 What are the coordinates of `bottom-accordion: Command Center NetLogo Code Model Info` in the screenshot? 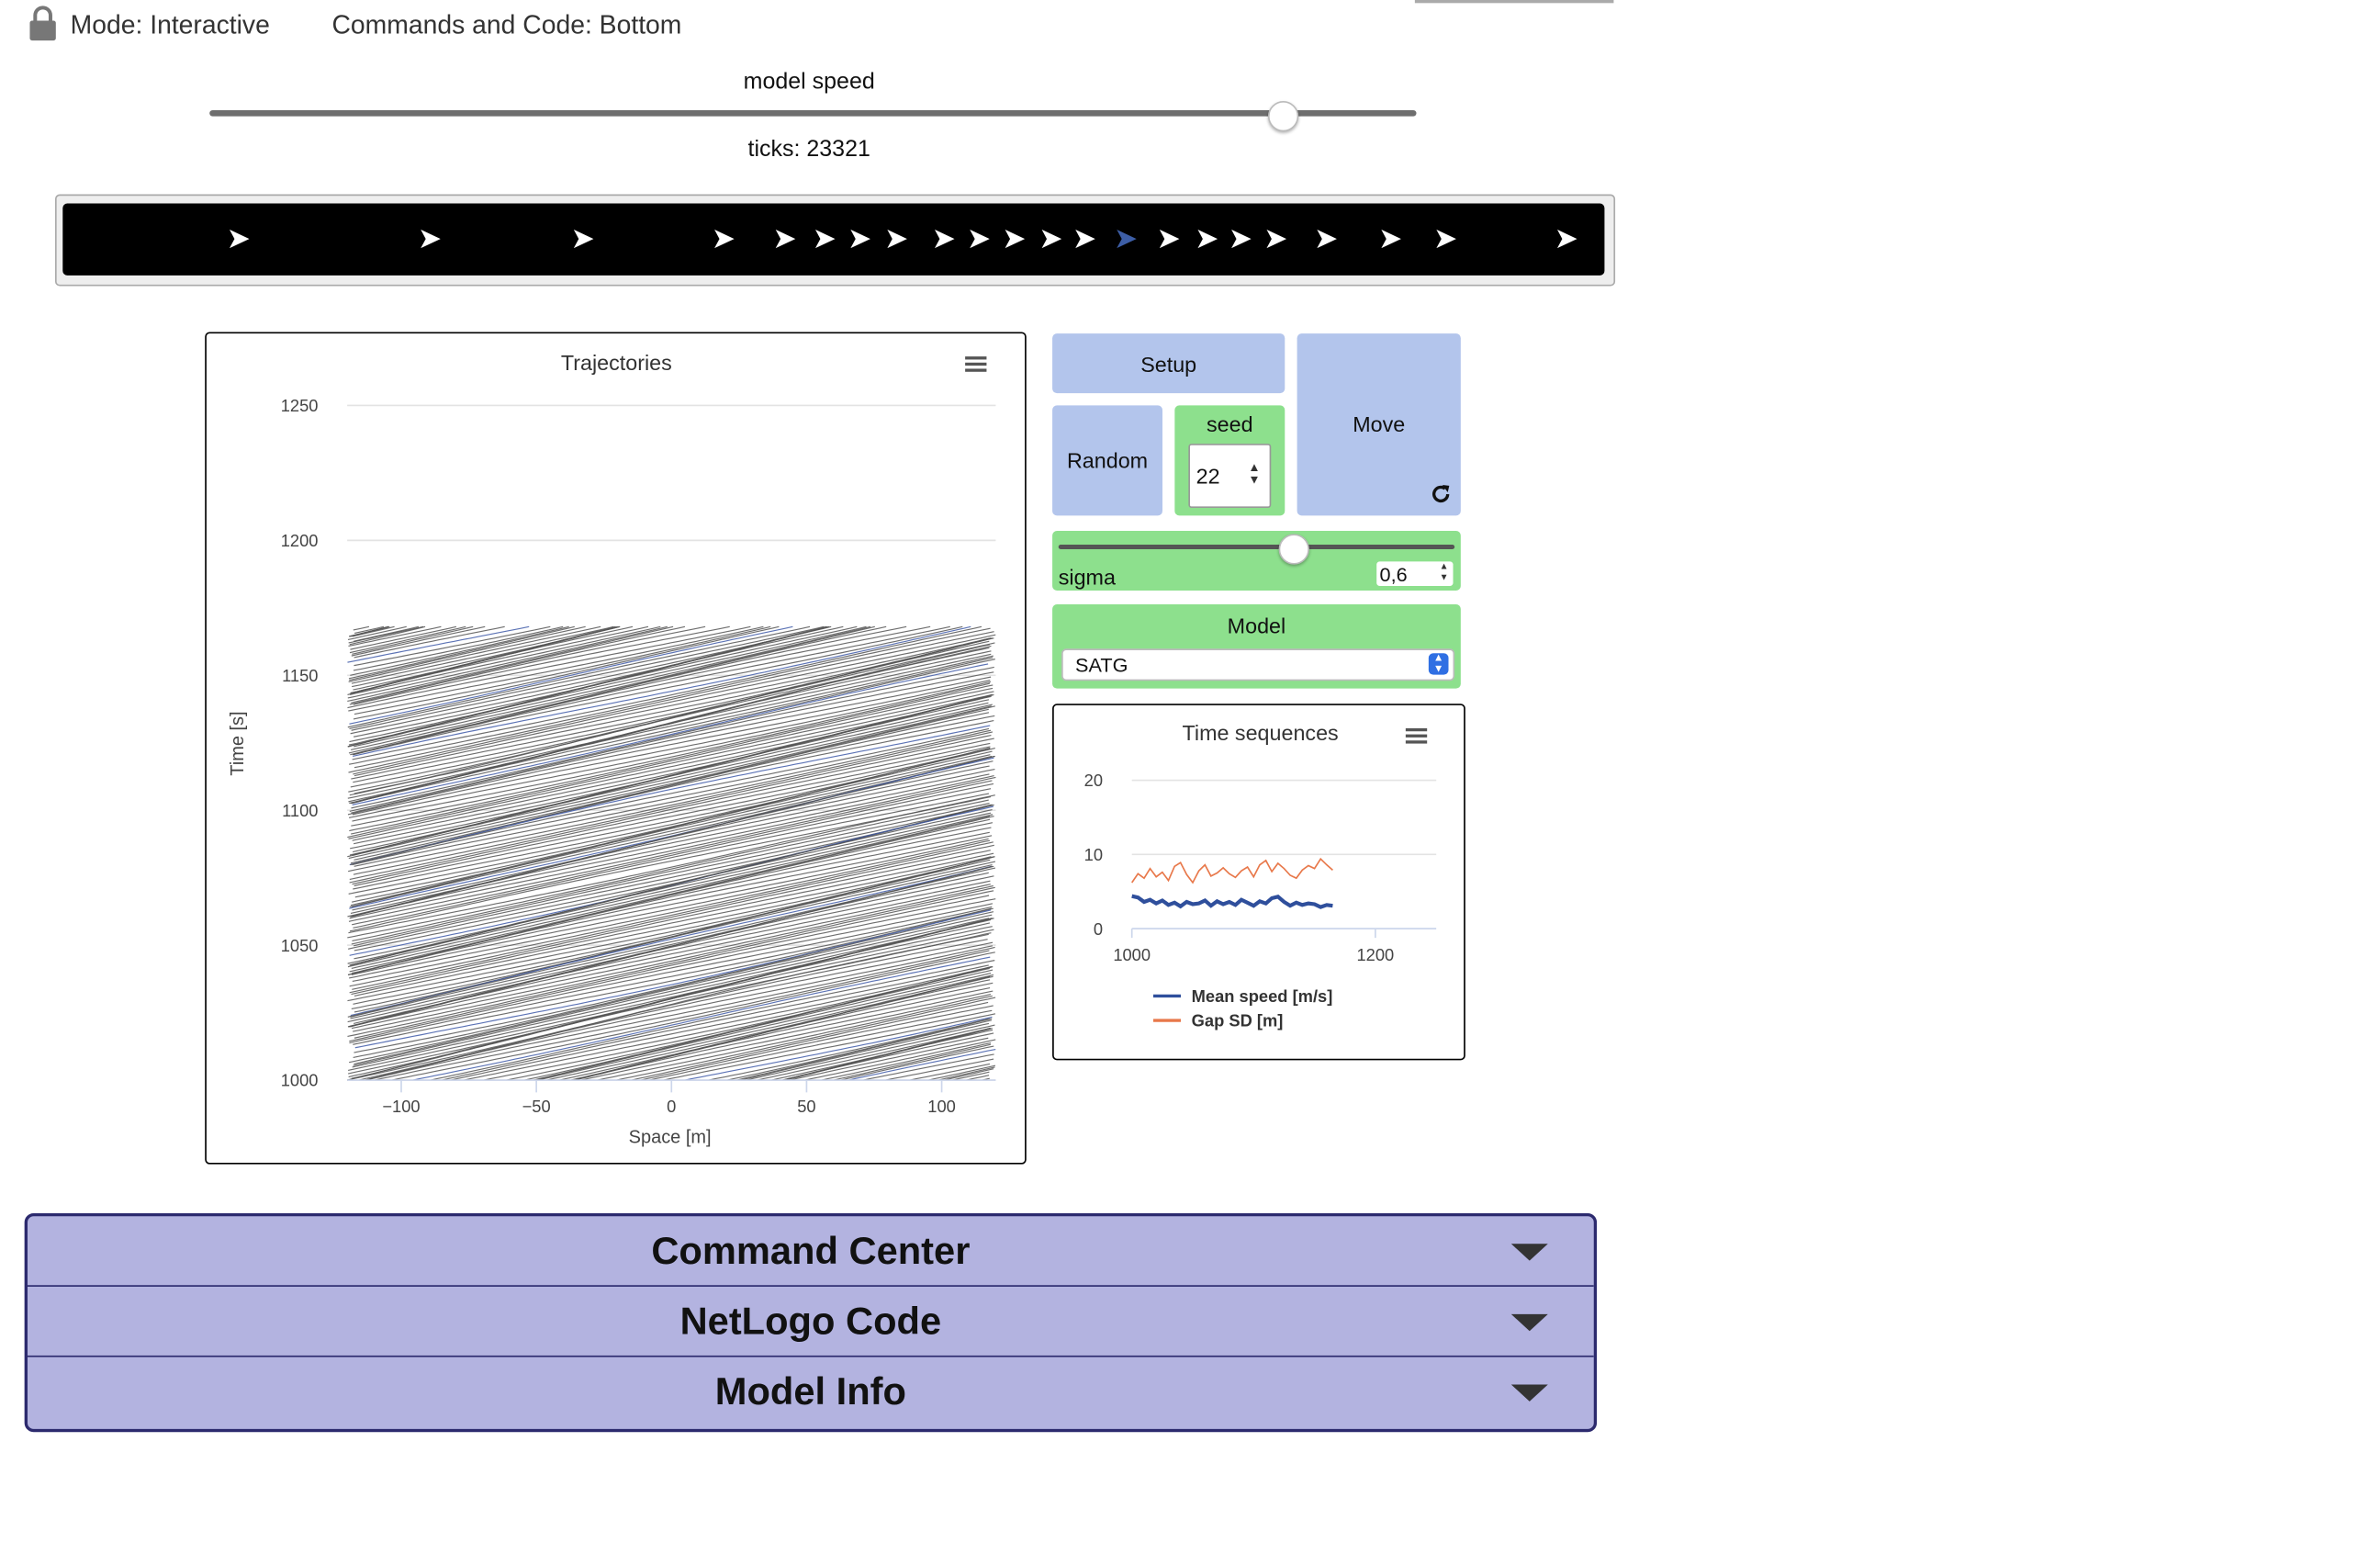 It's located at (811, 1323).